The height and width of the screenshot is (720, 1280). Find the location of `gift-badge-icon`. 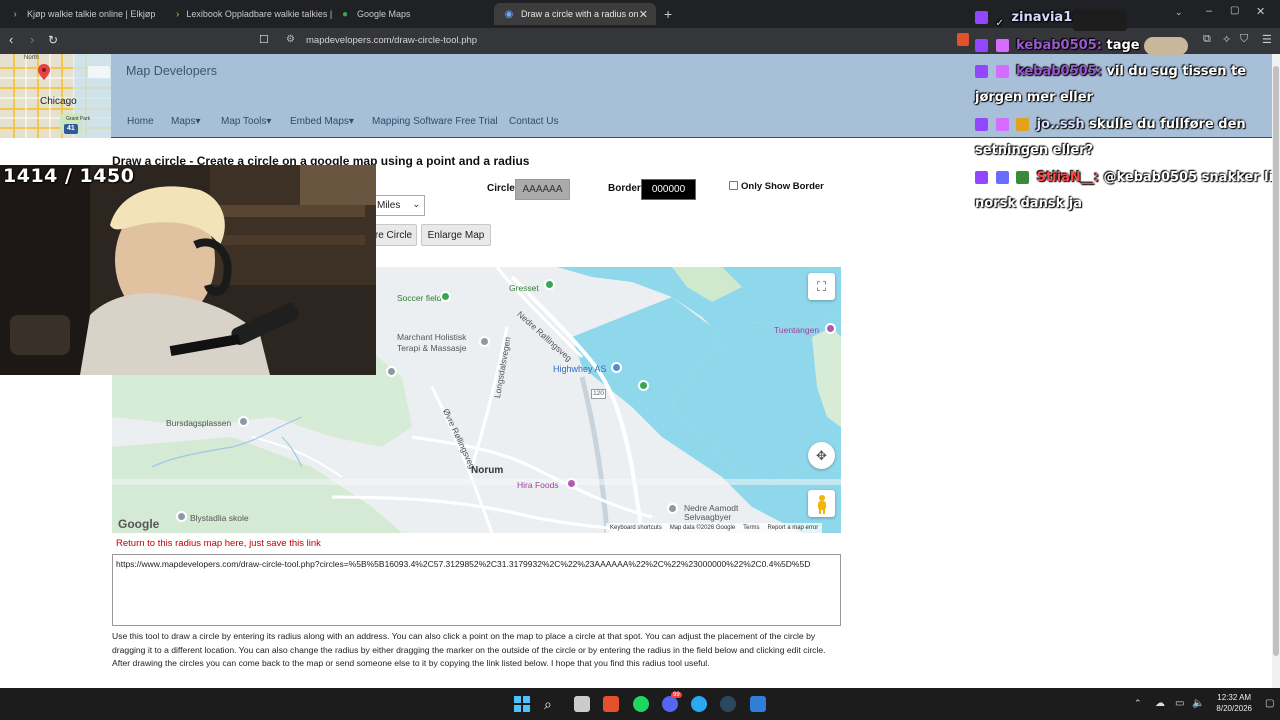

gift-badge-icon is located at coordinates (1023, 124).